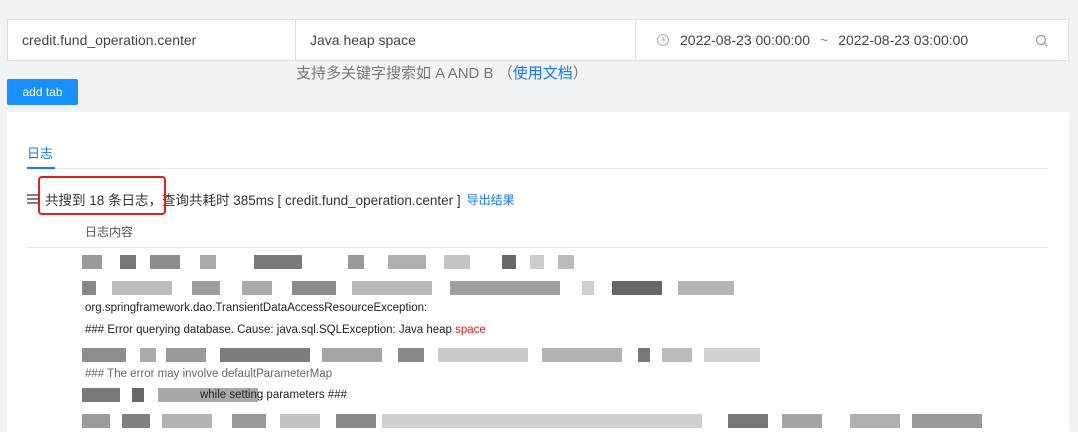 Image resolution: width=1078 pixels, height=432 pixels. What do you see at coordinates (109, 232) in the screenshot?
I see `column-header-log-content: 日志内容` at bounding box center [109, 232].